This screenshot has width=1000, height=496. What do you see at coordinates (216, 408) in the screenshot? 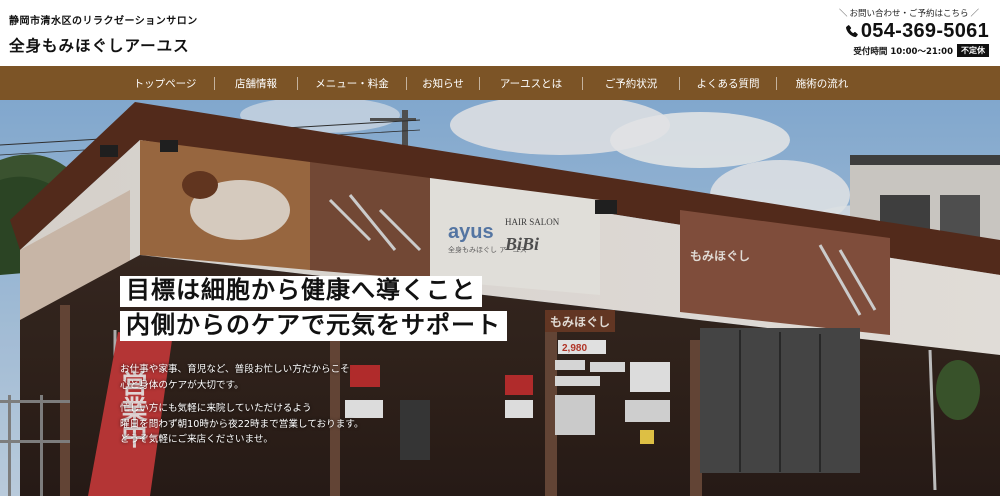
I see `hero-body-line: 忙しい方にも気軽に来院していただけるよう` at bounding box center [216, 408].